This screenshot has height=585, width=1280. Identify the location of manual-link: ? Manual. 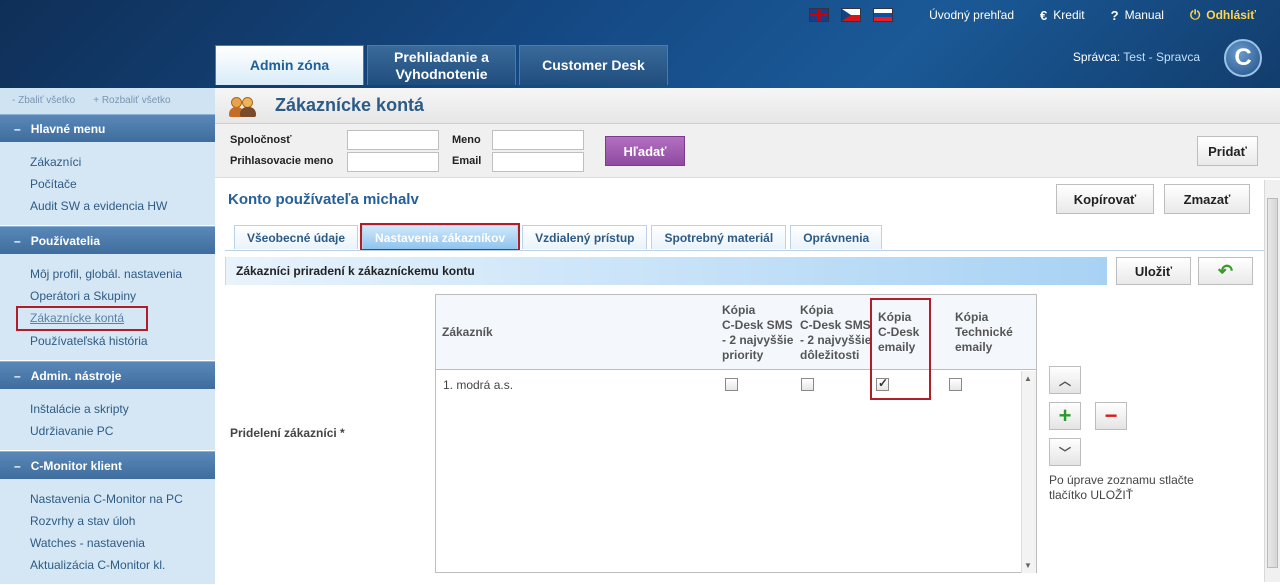
(1137, 15).